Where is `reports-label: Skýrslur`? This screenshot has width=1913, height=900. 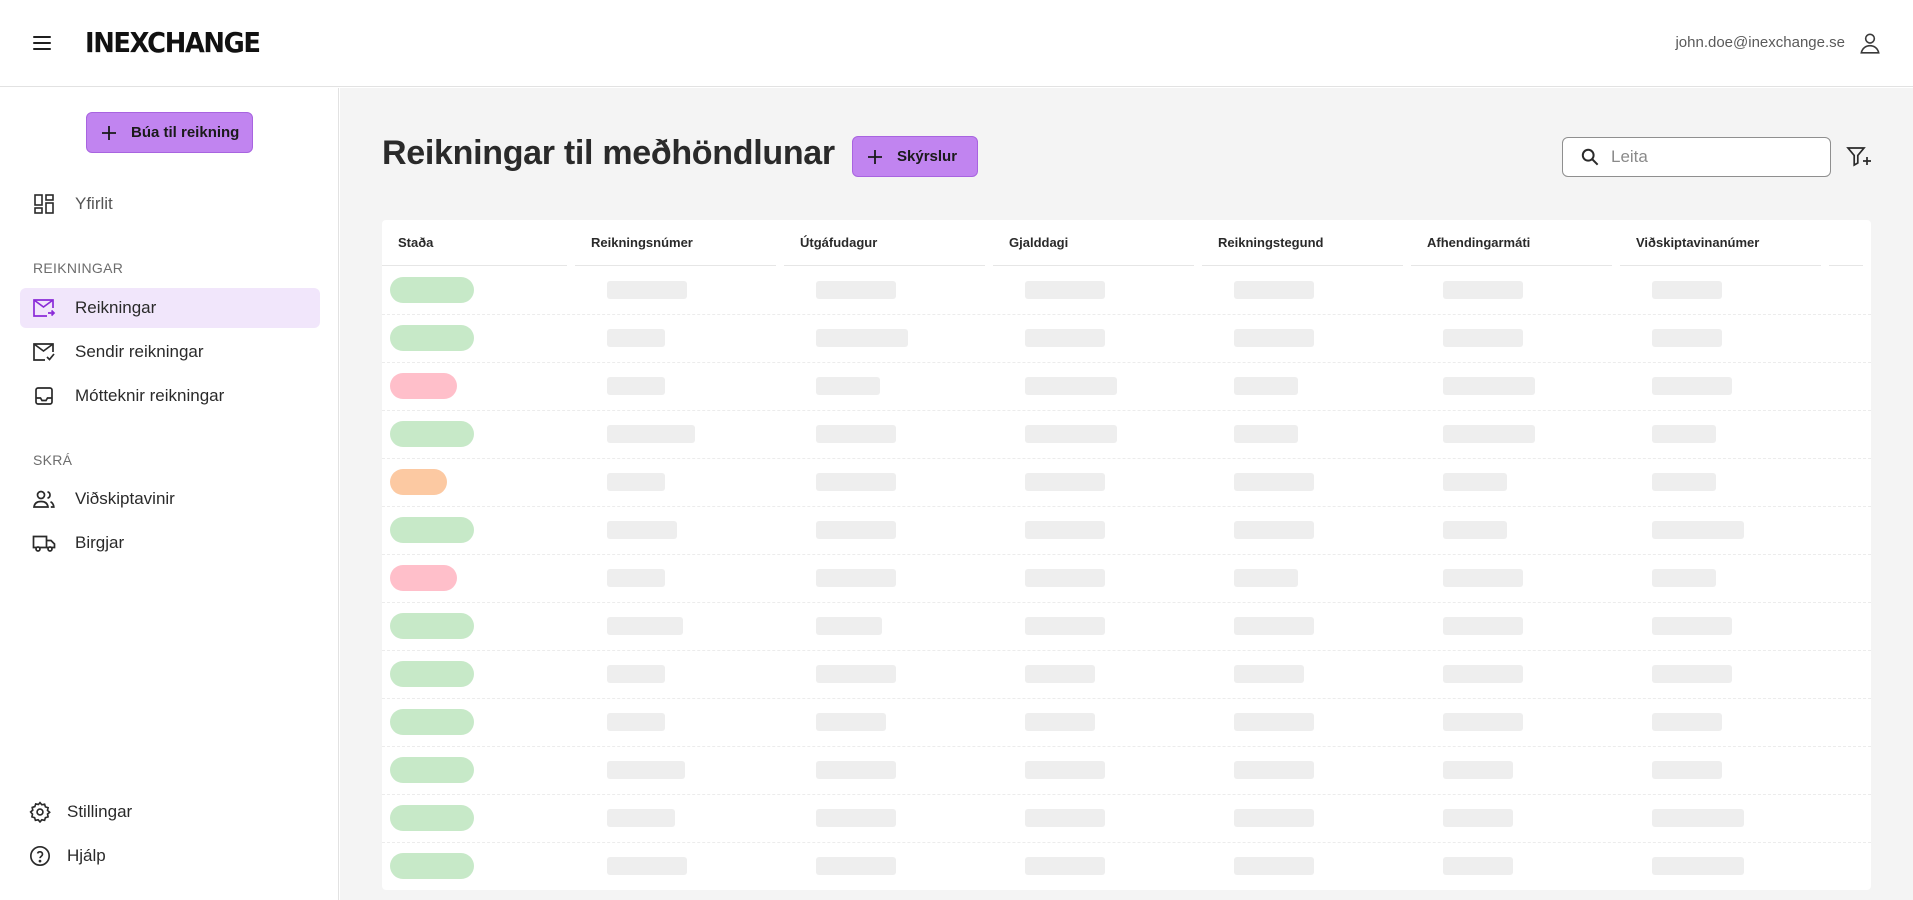
reports-label: Skýrslur is located at coordinates (927, 156).